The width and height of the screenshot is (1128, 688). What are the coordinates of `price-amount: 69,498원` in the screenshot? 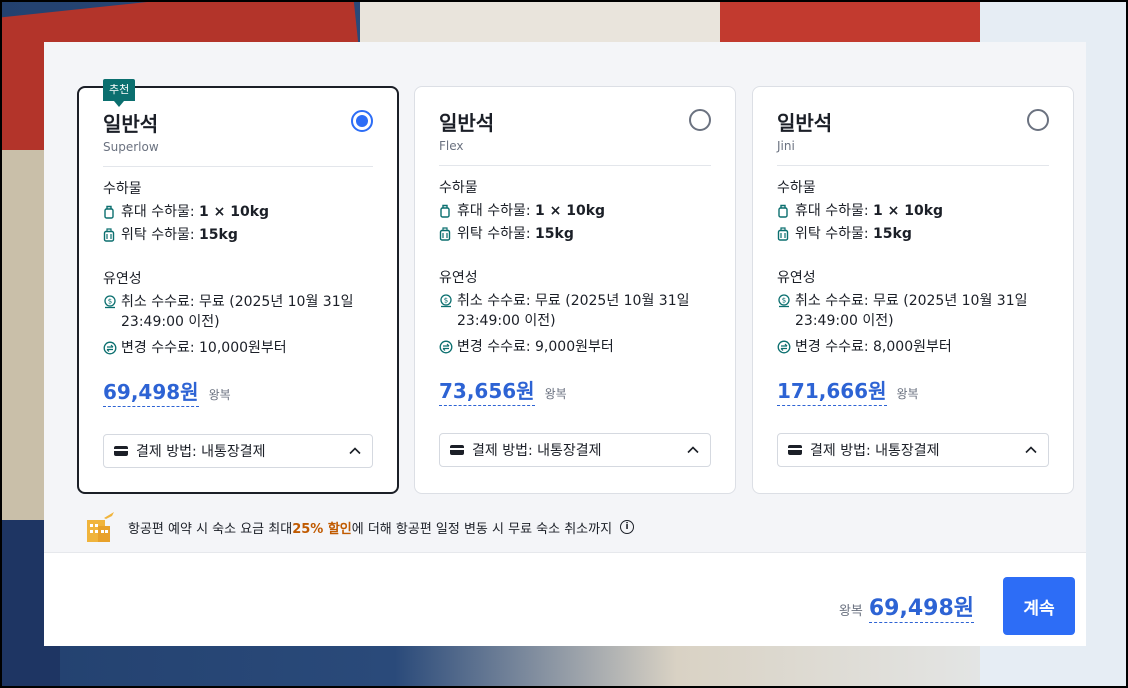 It's located at (151, 391).